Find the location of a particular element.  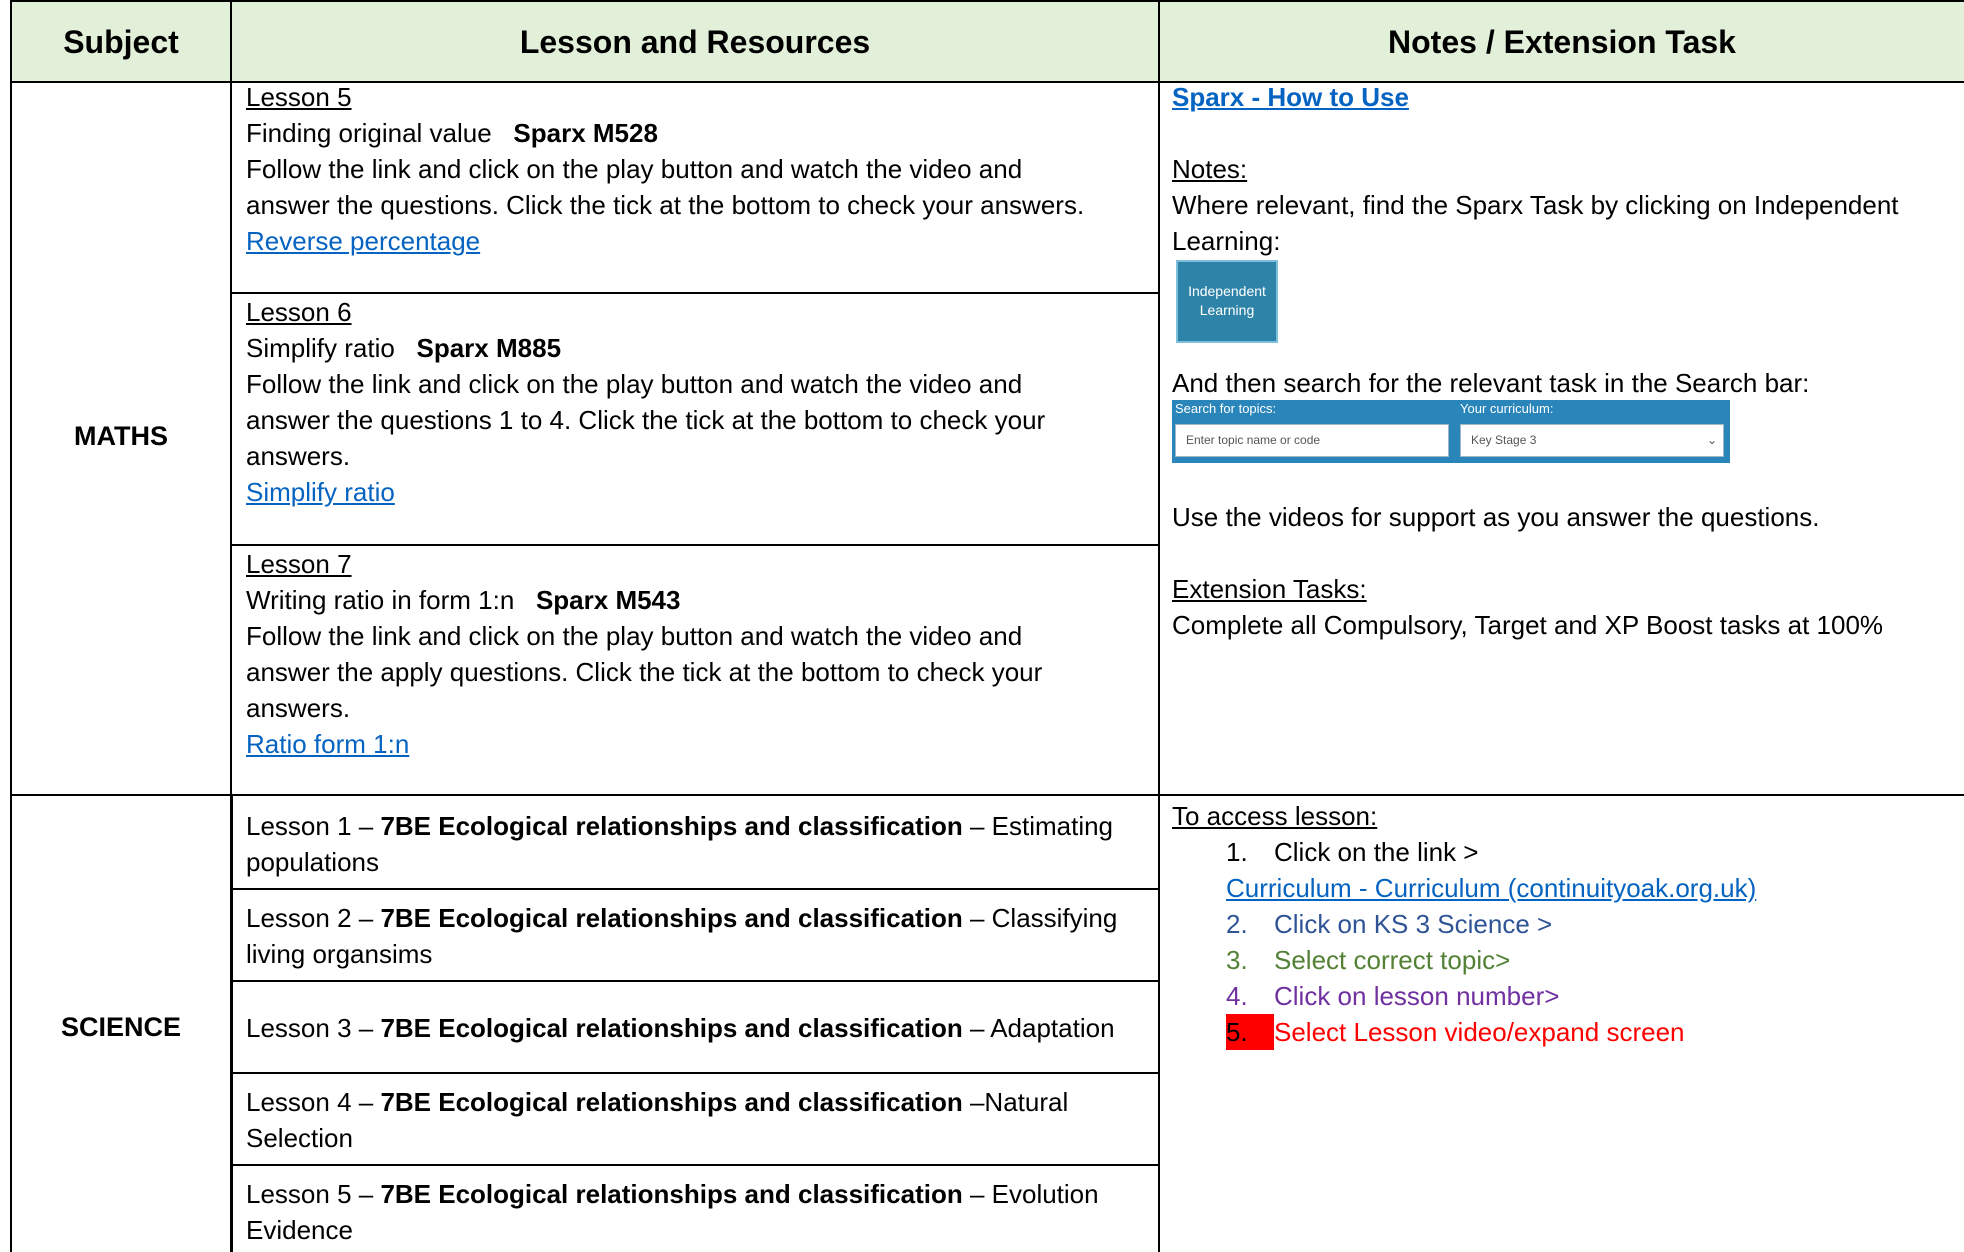

lesson-title: Lesson 5 is located at coordinates (299, 97).